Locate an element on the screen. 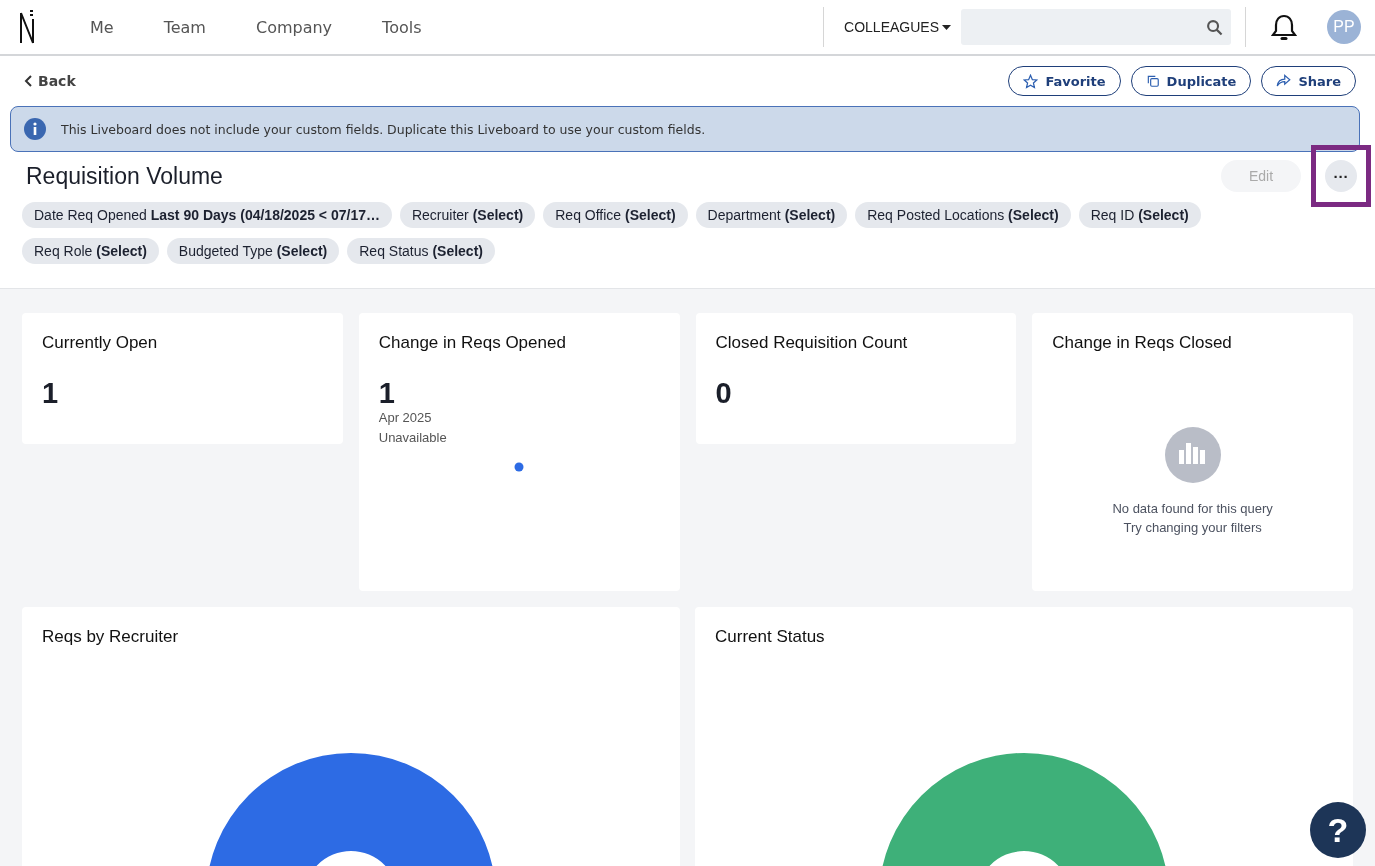 The width and height of the screenshot is (1375, 866). empty-message: No data found for this query is located at coordinates (1192, 508).